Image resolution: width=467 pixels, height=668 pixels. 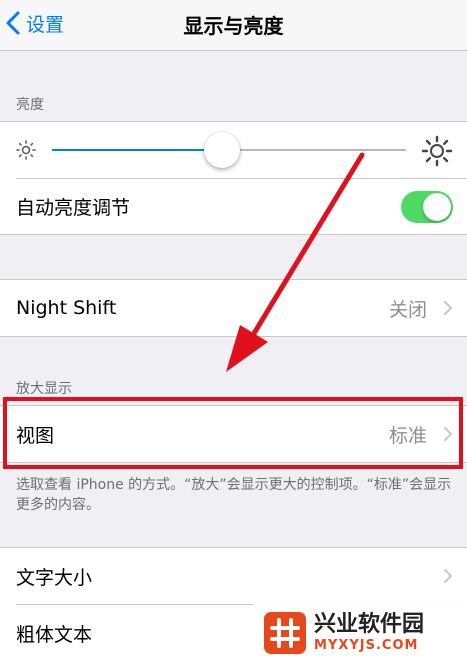 I want to click on watermark: 兴业软件园 MYXYJS.COM, so click(x=360, y=632).